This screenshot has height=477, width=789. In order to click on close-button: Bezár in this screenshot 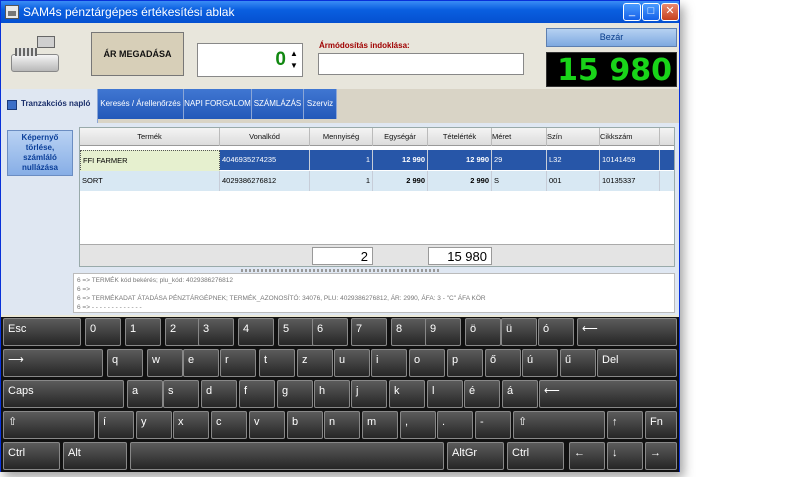, I will do `click(611, 37)`.